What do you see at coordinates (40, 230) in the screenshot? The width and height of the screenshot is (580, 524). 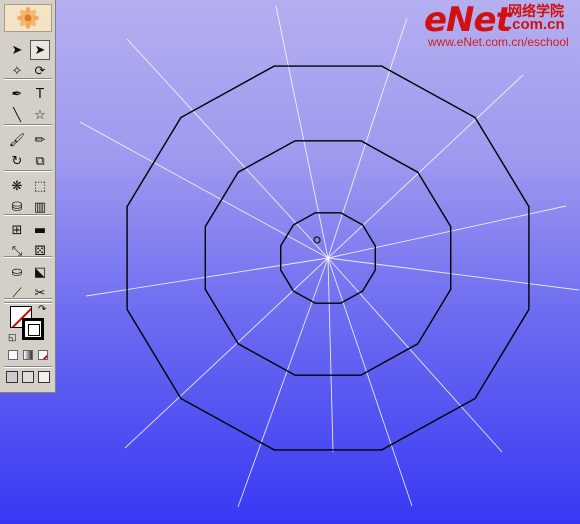 I see `gradient-icon: ▬` at bounding box center [40, 230].